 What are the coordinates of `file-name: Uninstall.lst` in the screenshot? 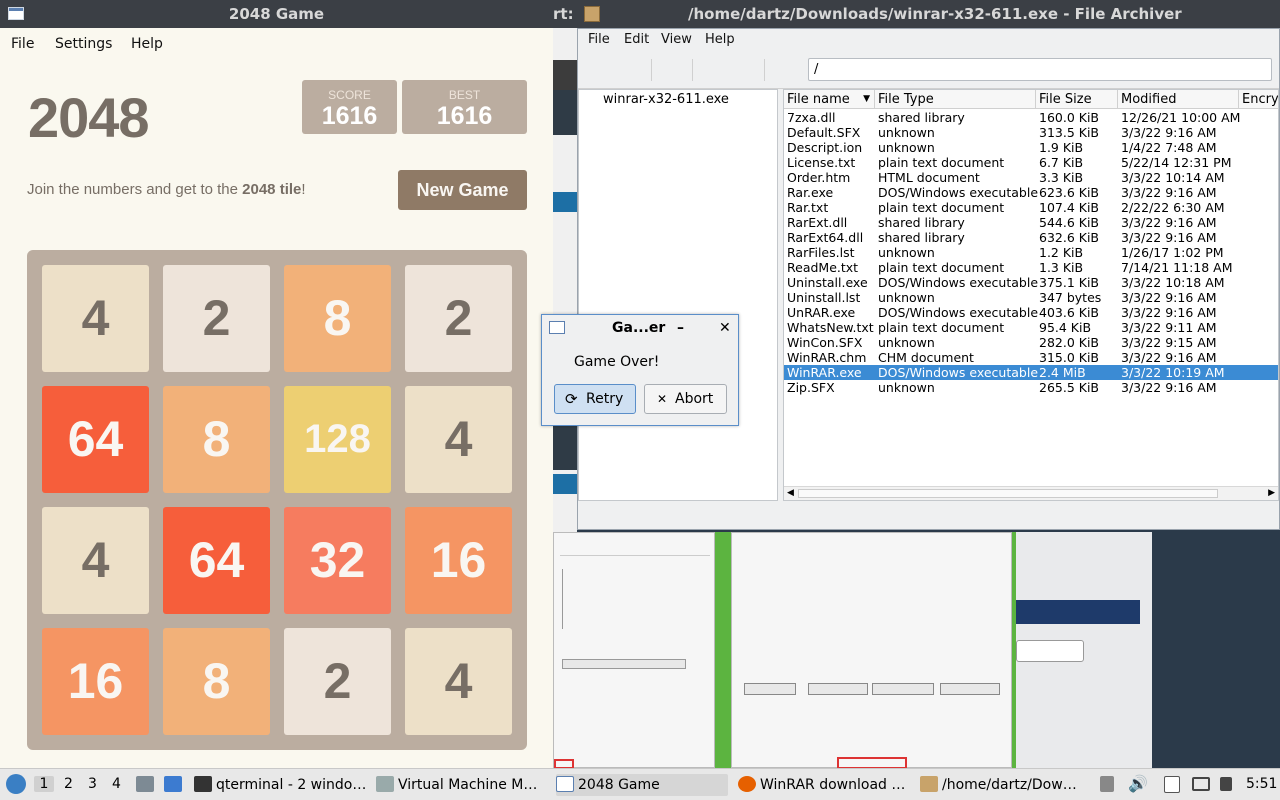 It's located at (824, 297).